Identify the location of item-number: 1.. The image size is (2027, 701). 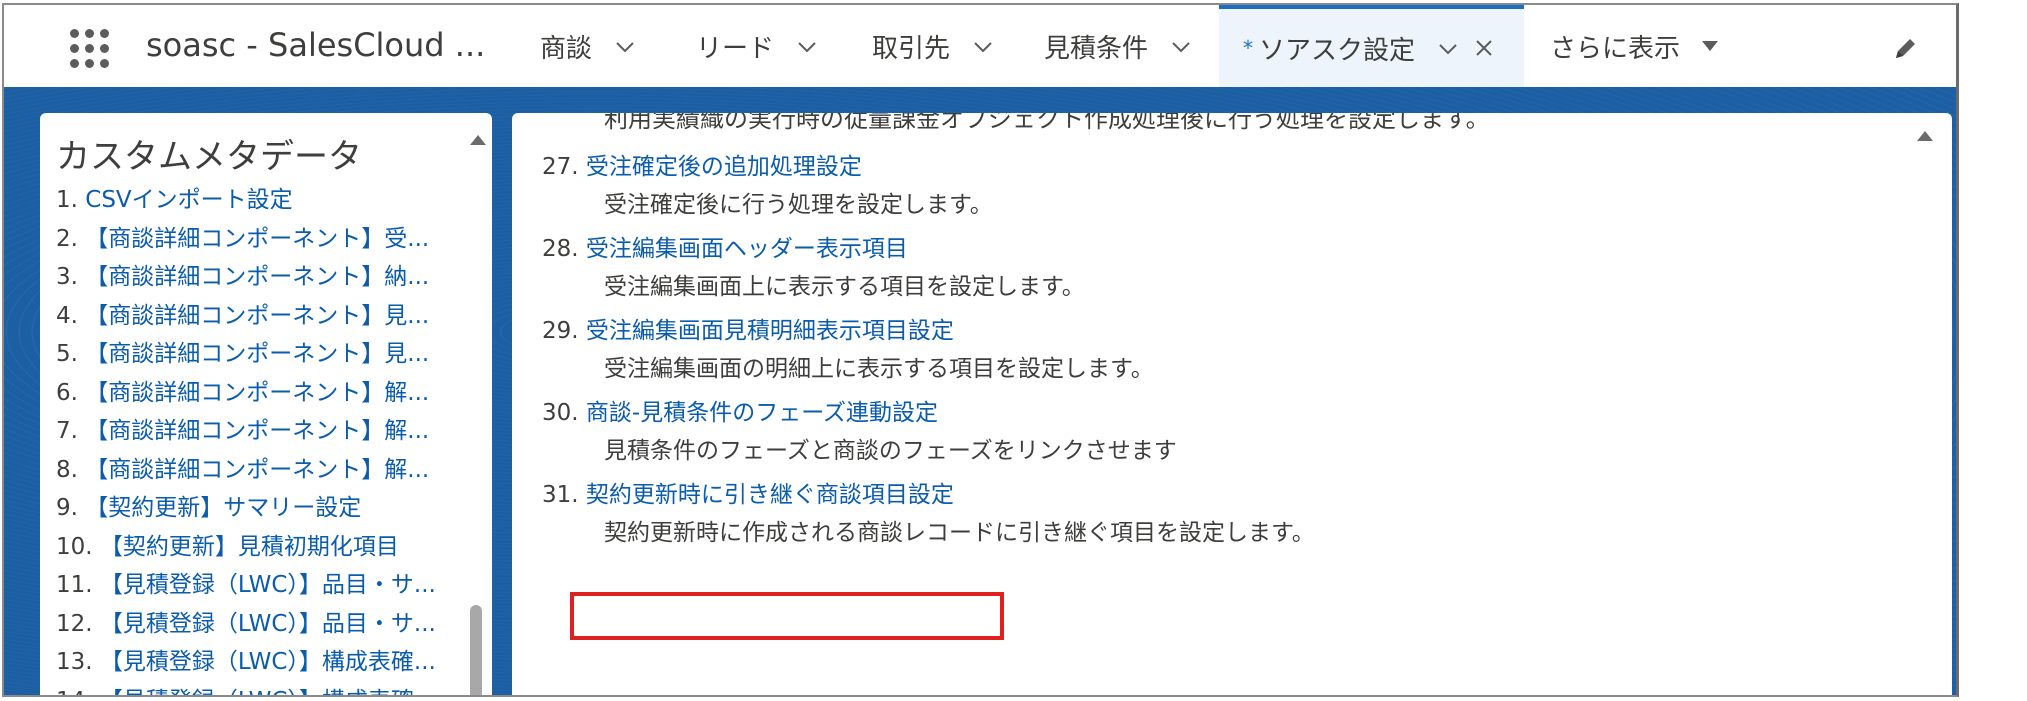
(67, 200).